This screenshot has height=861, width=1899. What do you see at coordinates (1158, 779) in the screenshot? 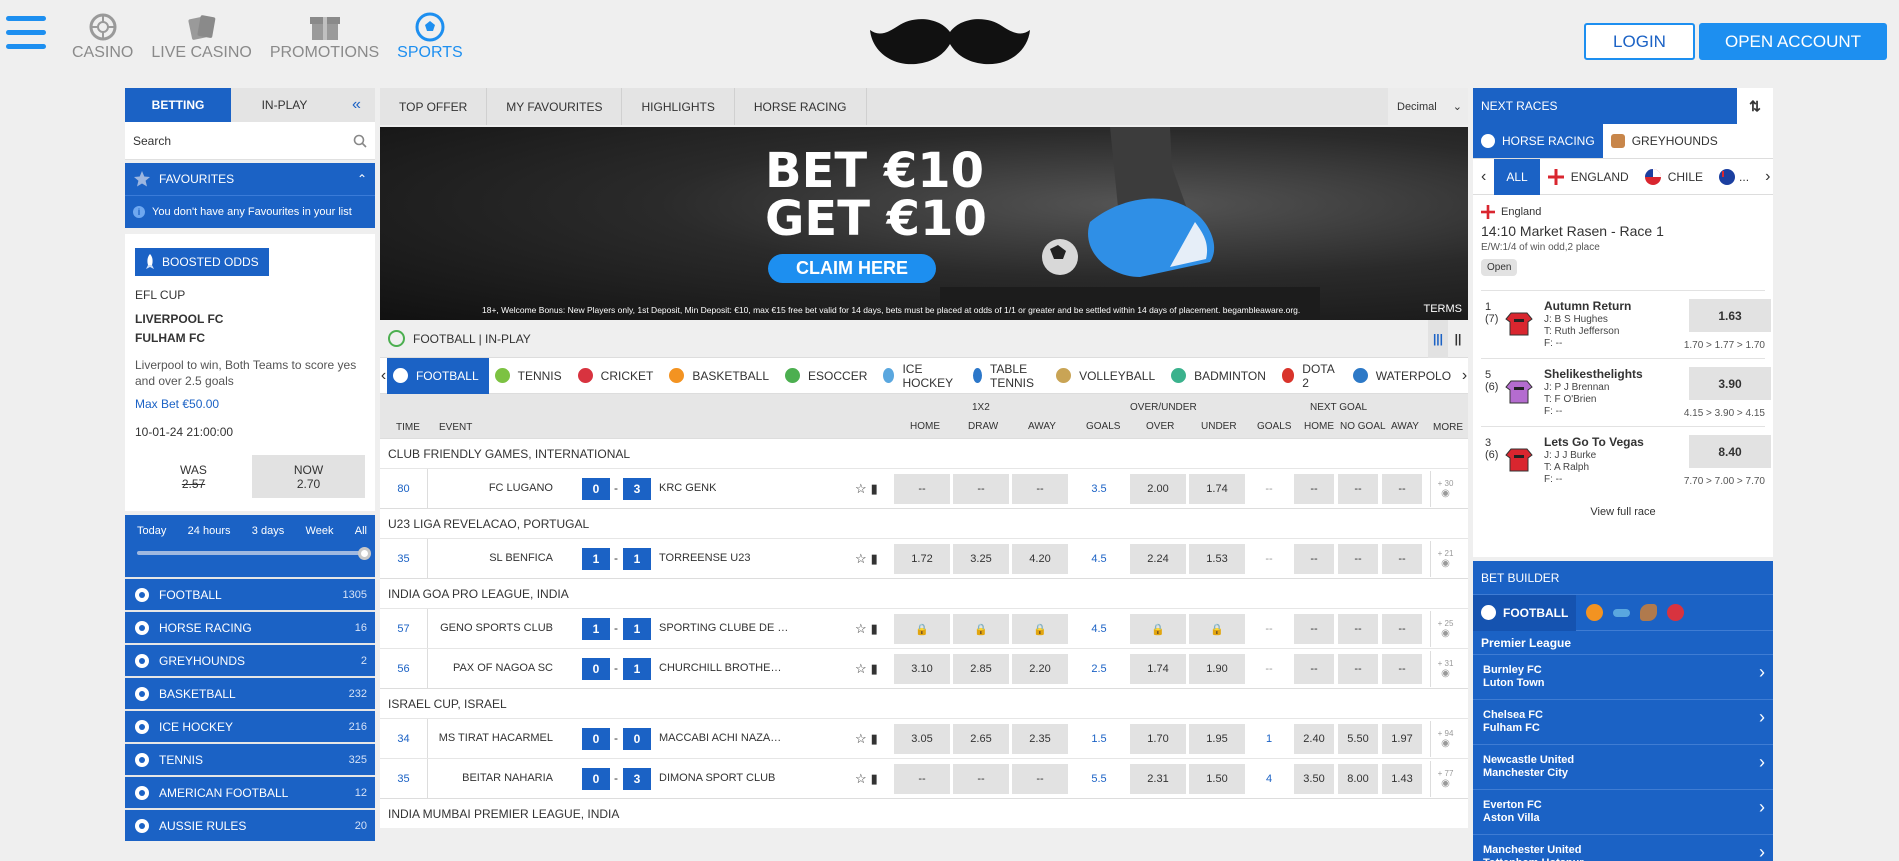
I see `odds-button: 2.31` at bounding box center [1158, 779].